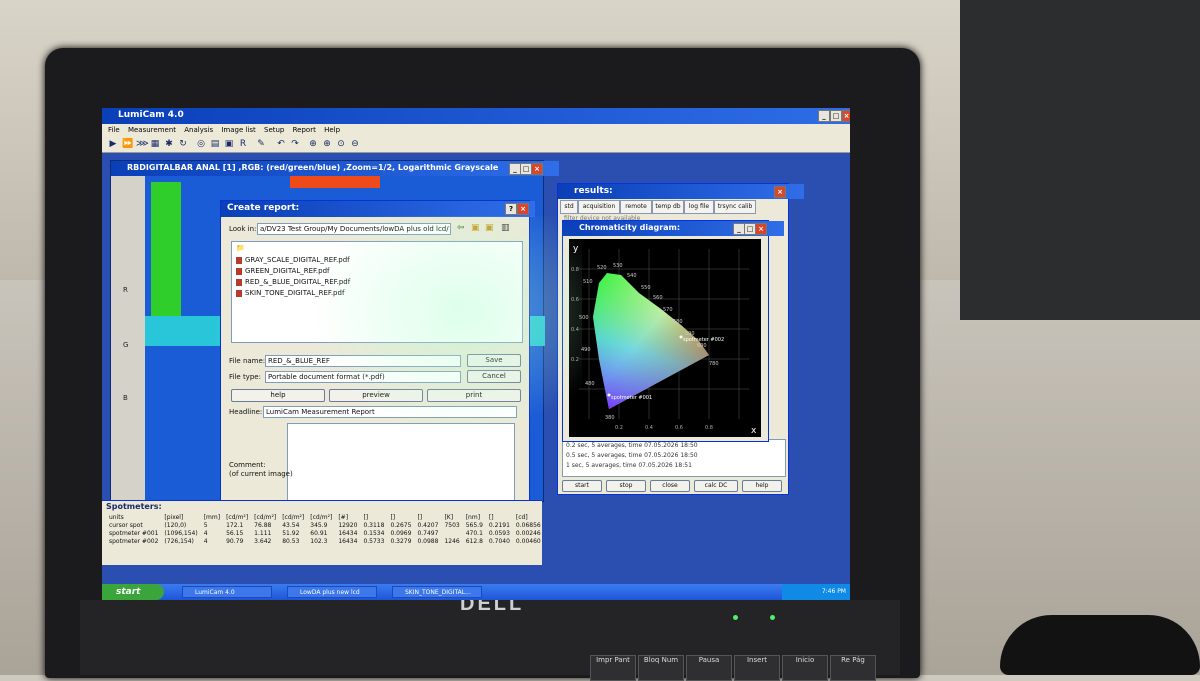  Describe the element at coordinates (348, 533) in the screenshot. I see `table-cell: 16434` at that location.